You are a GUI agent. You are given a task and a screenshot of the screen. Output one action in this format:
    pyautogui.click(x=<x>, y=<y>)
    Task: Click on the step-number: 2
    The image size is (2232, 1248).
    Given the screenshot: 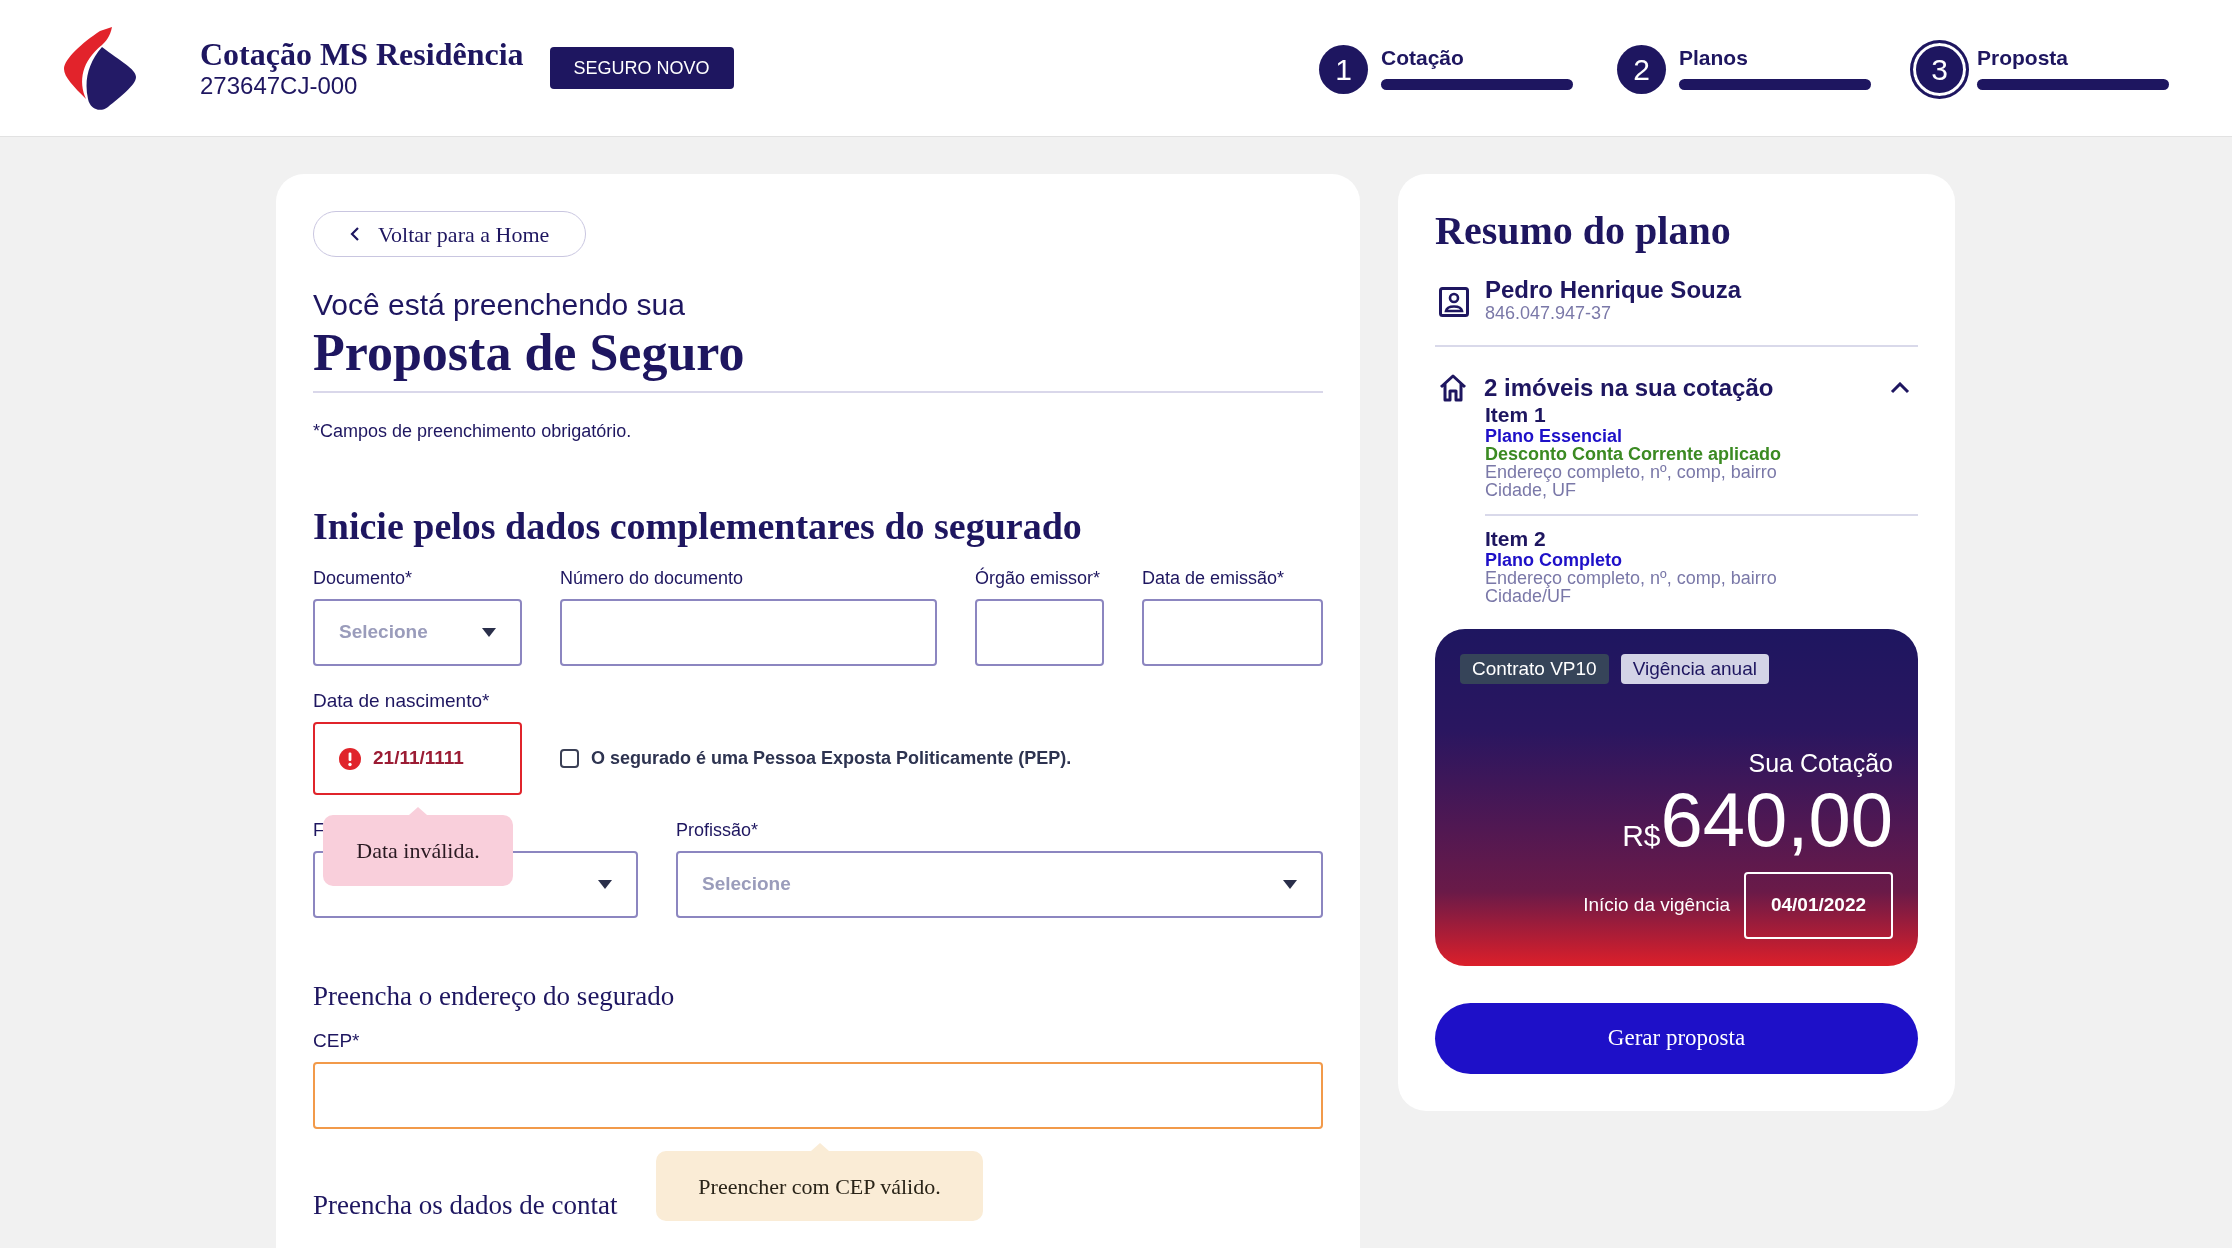 What is the action you would take?
    pyautogui.click(x=1641, y=69)
    